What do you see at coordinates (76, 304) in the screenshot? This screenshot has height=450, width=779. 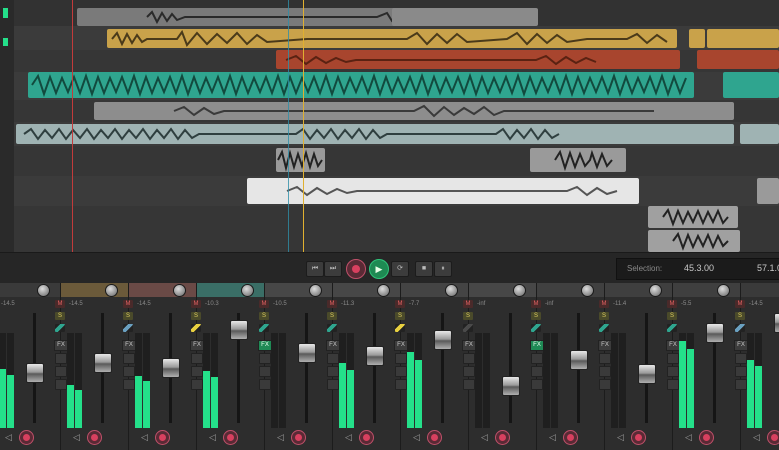 I see `channel-volume-readout: -14.5` at bounding box center [76, 304].